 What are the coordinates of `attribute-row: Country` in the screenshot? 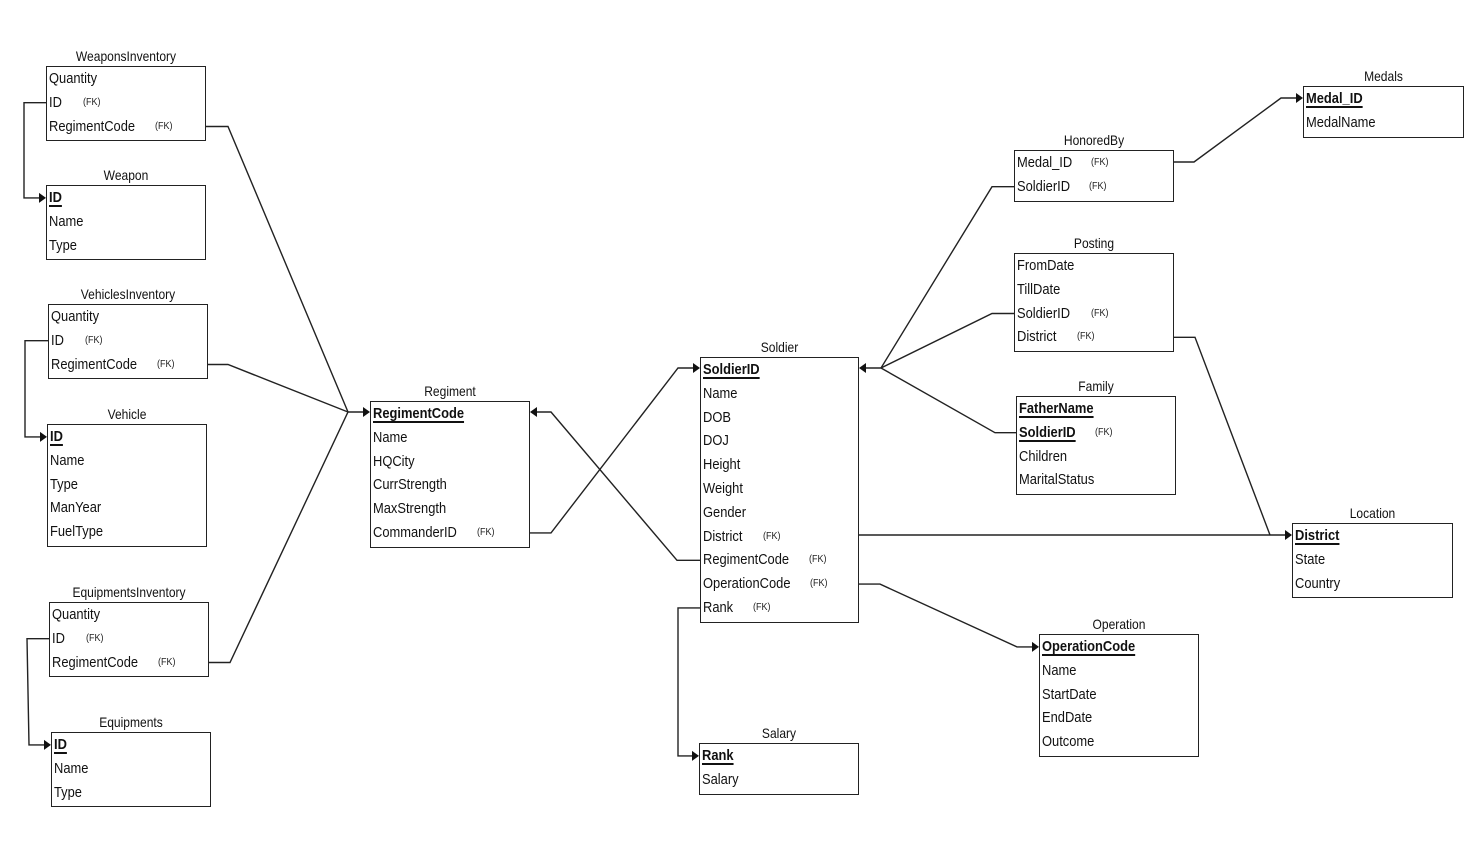 It's located at (1373, 584).